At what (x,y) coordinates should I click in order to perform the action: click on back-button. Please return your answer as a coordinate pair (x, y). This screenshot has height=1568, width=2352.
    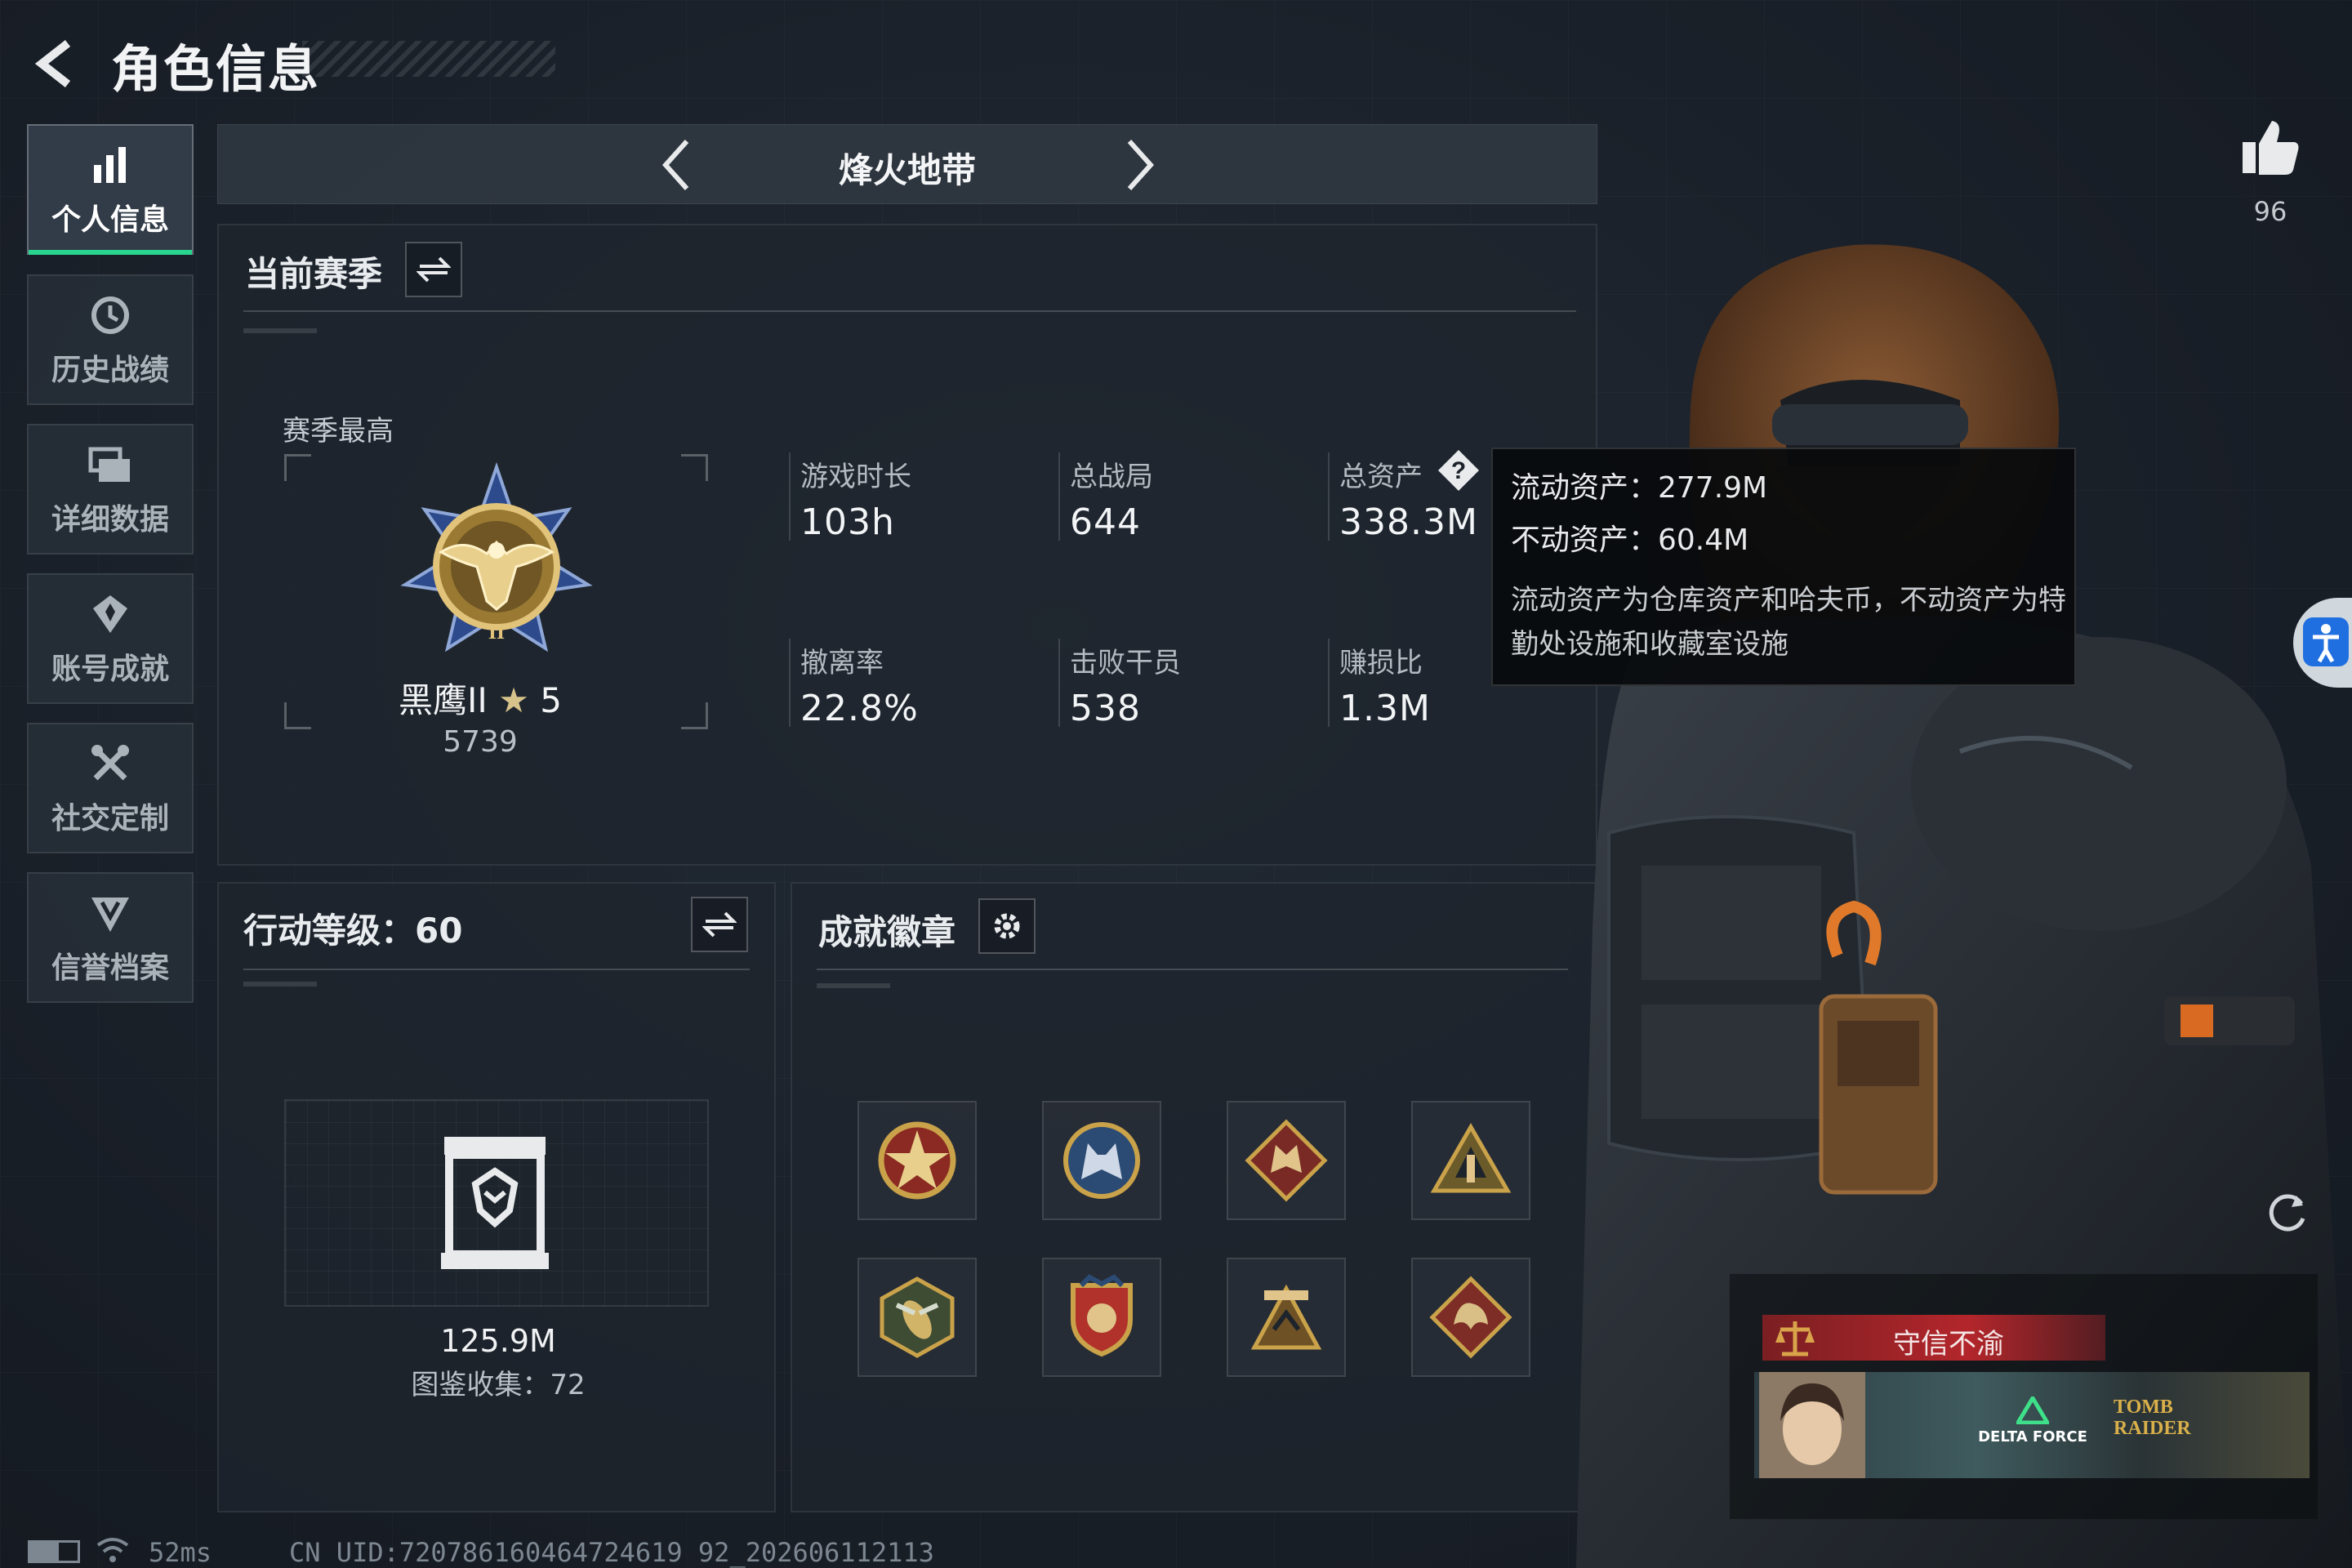
    Looking at the image, I should click on (57, 63).